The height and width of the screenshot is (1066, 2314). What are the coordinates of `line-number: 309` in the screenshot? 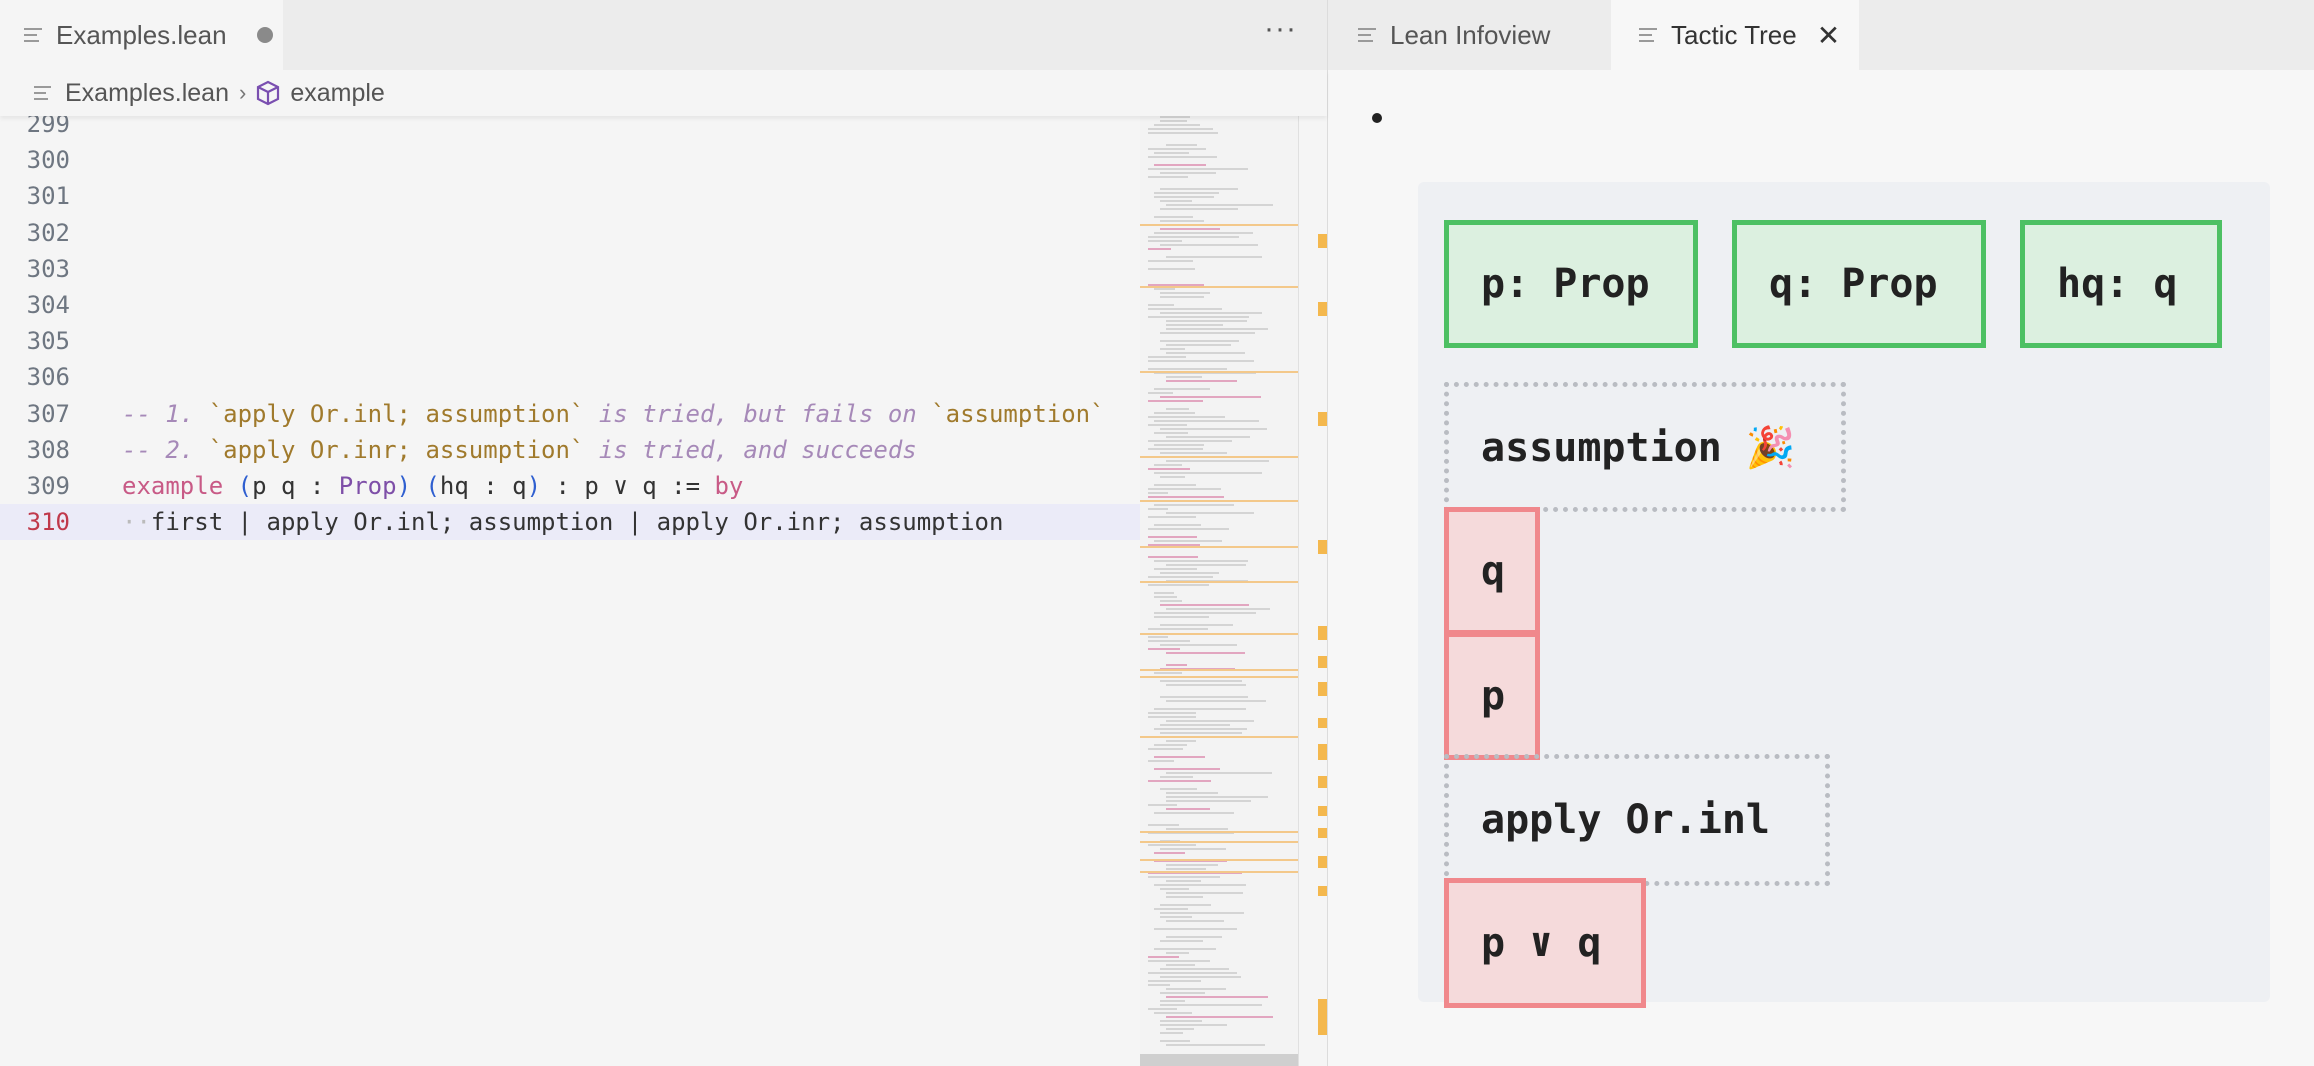 It's located at (48, 486).